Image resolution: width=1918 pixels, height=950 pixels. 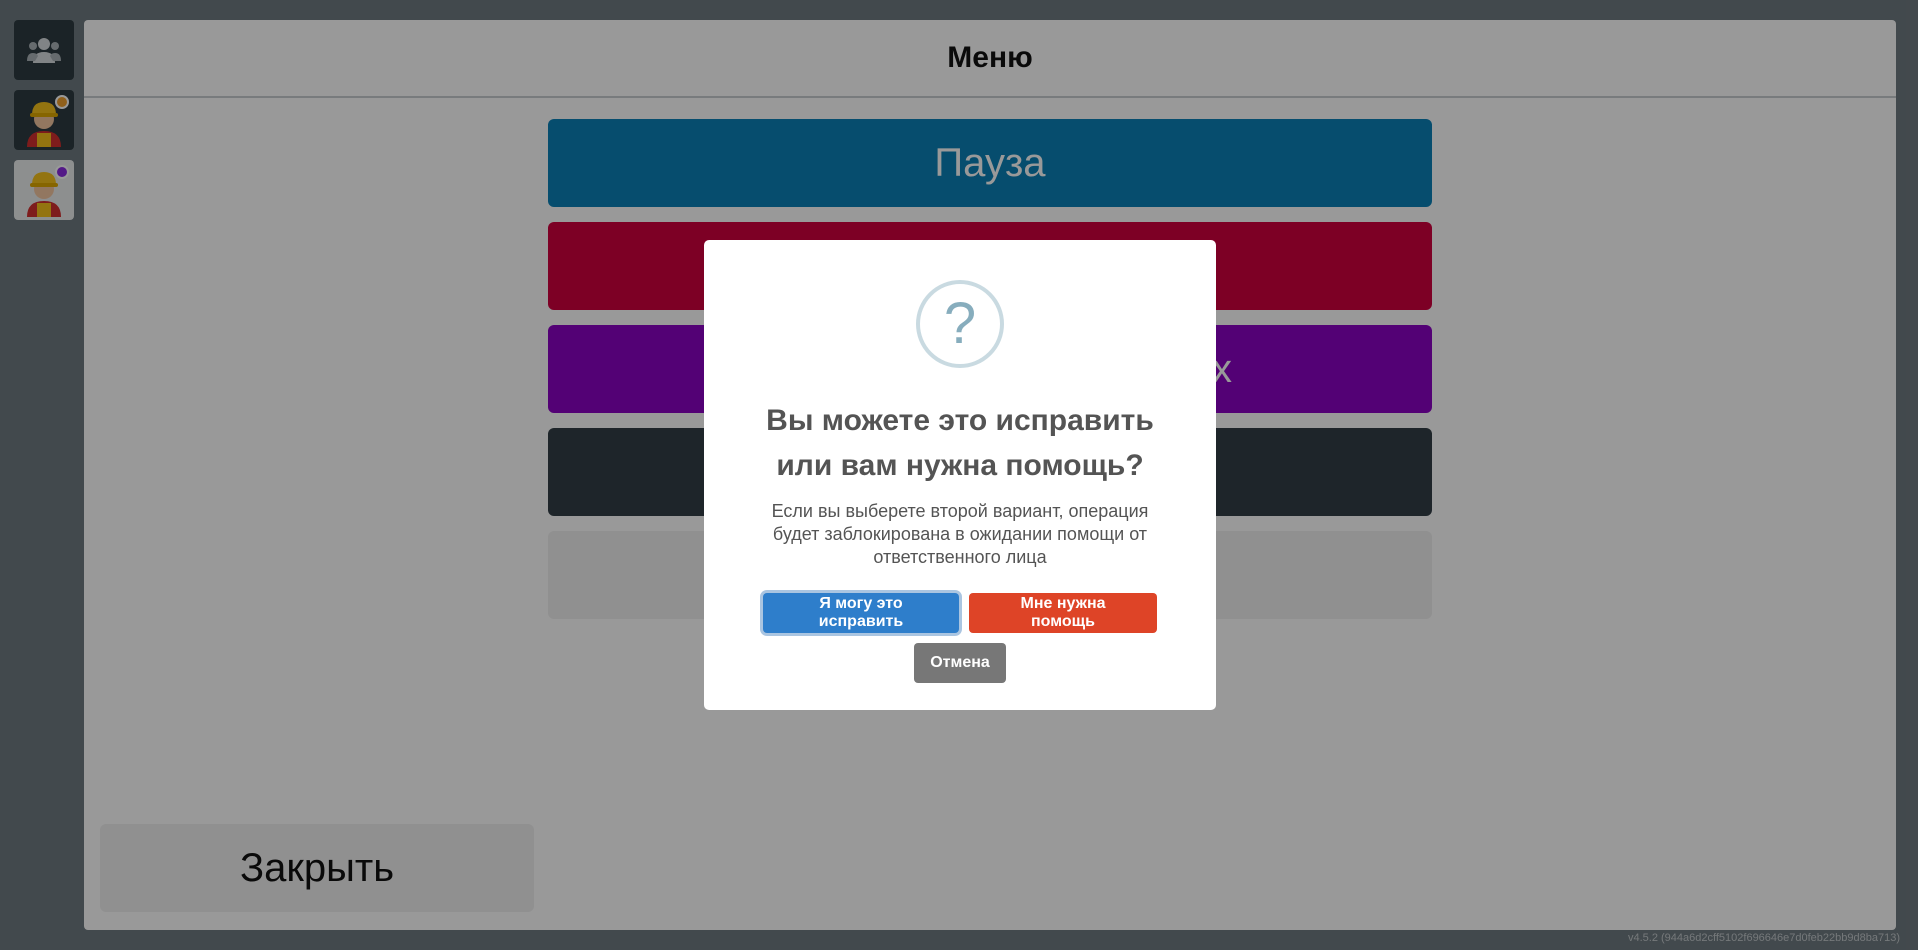 I want to click on dialog-button-row: Я могу это исправить Мне нужна помощь, so click(x=960, y=613).